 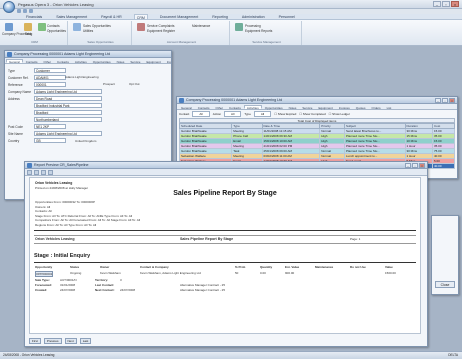 What do you see at coordinates (285, 114) in the screenshot?
I see `filter-checkbox: ☐ Show Expired` at bounding box center [285, 114].